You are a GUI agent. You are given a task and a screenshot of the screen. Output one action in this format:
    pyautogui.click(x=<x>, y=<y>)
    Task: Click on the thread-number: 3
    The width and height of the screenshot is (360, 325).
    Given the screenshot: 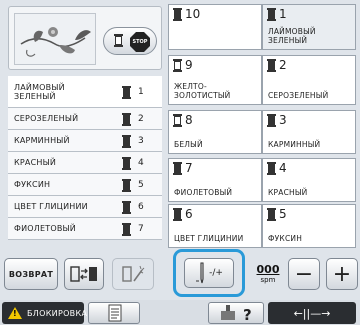 What is the action you would take?
    pyautogui.click(x=283, y=120)
    